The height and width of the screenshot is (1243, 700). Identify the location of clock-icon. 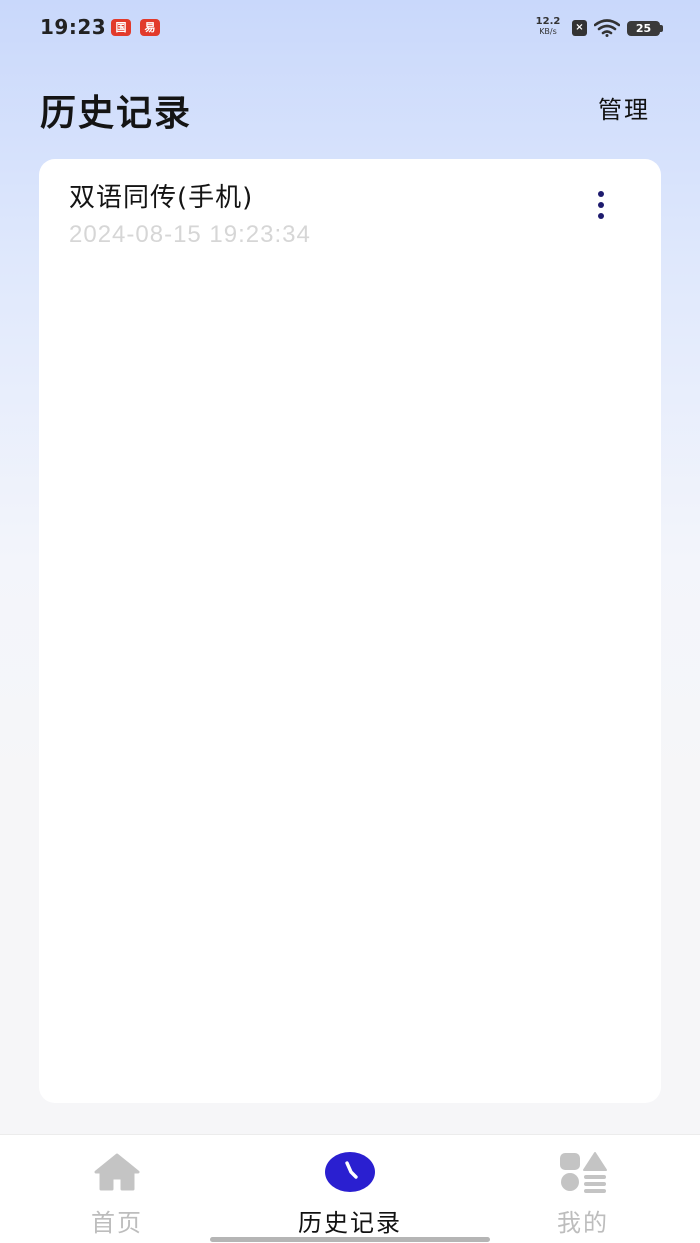
(350, 1172).